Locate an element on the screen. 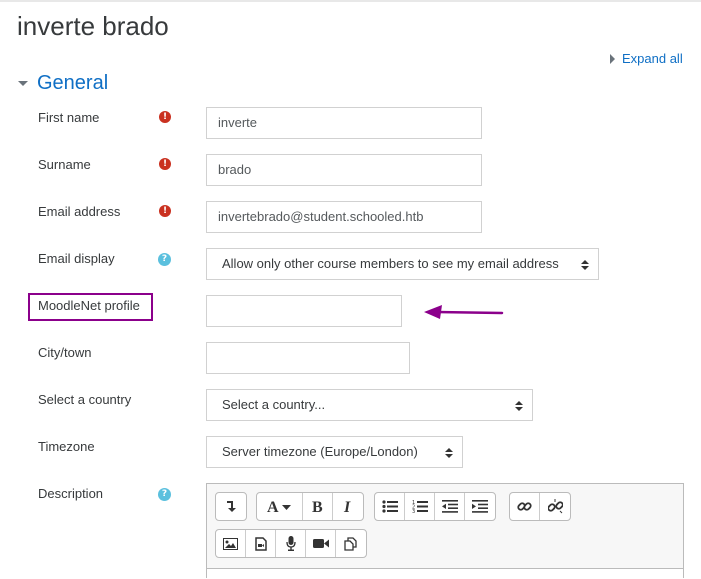 Image resolution: width=701 pixels, height=579 pixels. timezone-label: Timezone is located at coordinates (66, 446).